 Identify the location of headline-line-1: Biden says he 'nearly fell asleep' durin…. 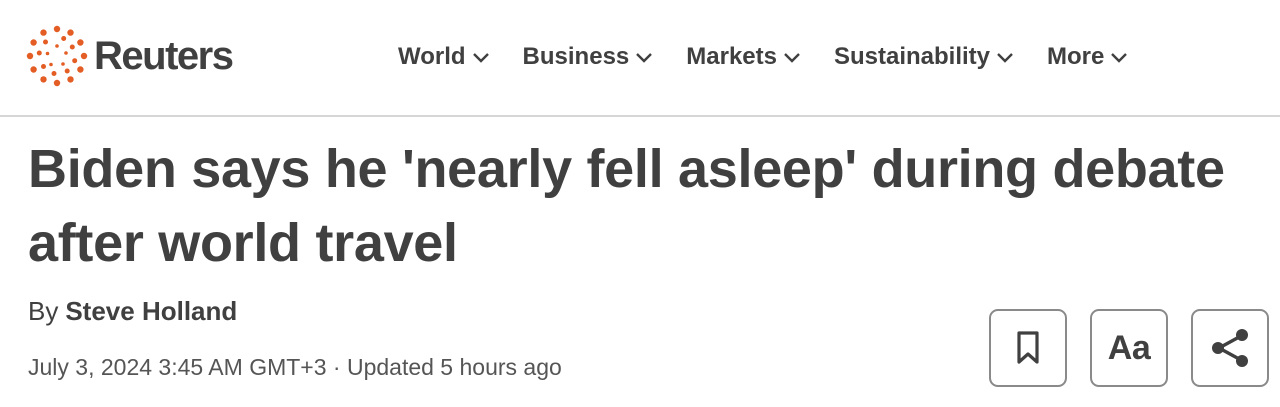
(626, 169).